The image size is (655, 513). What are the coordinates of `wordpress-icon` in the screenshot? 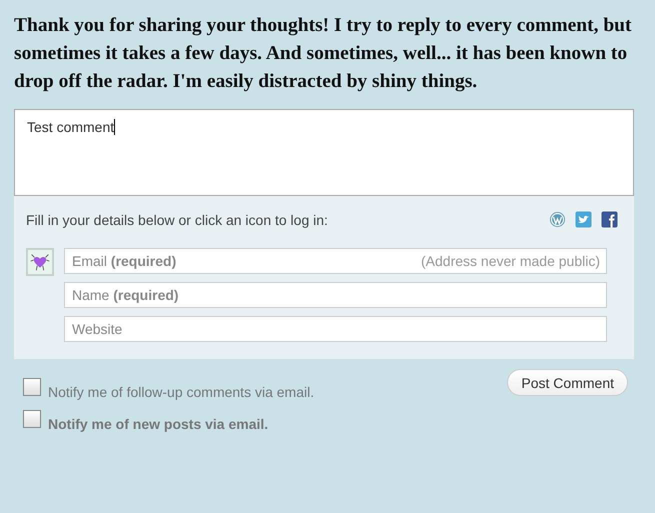 It's located at (557, 219).